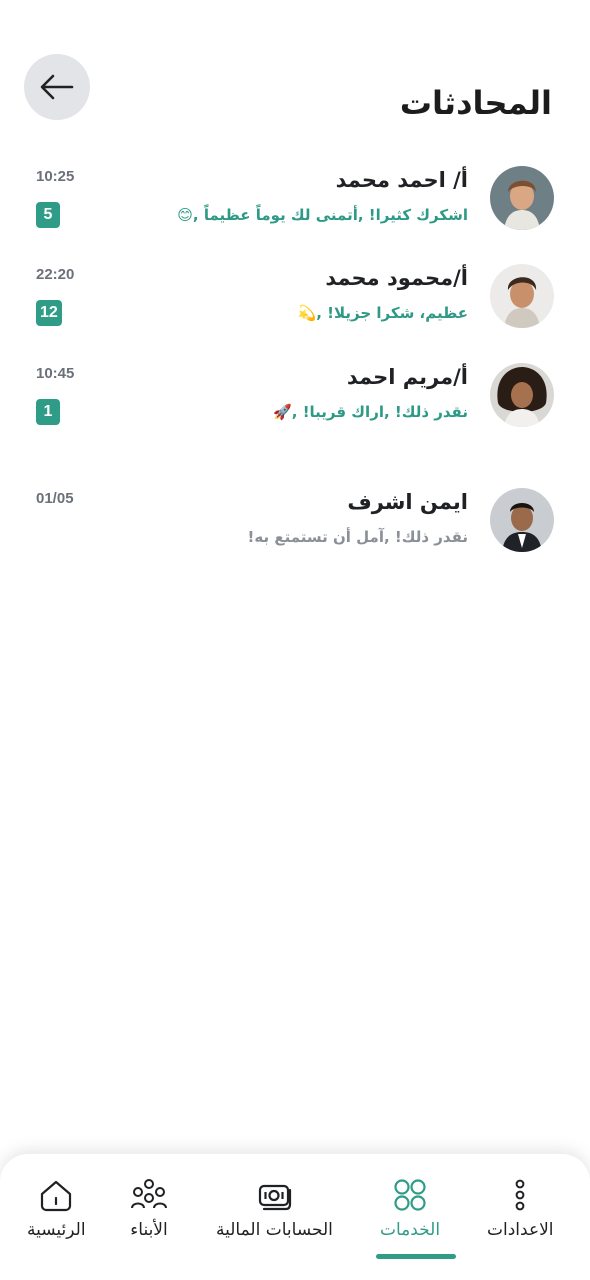  I want to click on people-icon, so click(149, 1194).